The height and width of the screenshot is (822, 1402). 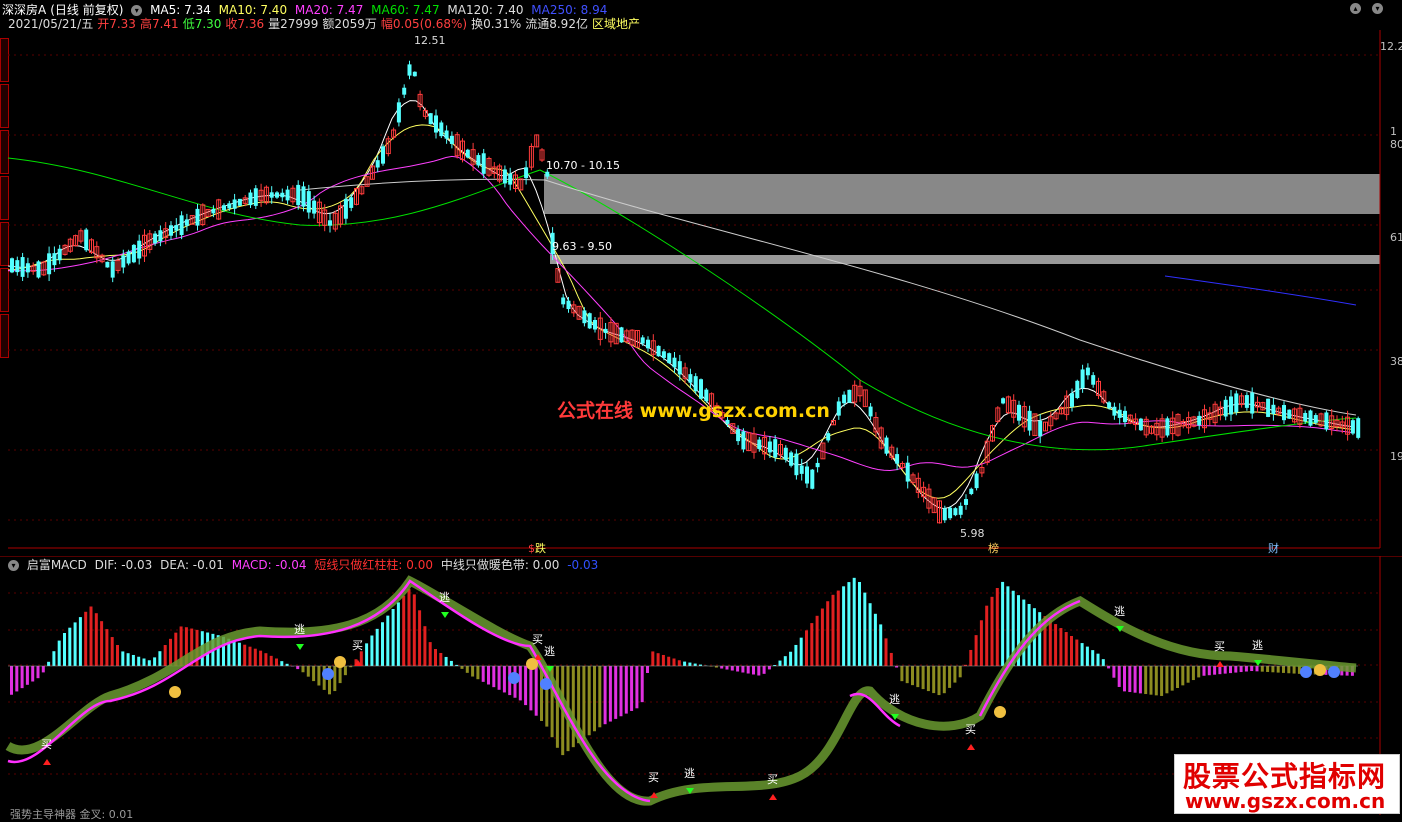 I want to click on watermark: 公式在线 www.gszx.com.cn, so click(x=693, y=409).